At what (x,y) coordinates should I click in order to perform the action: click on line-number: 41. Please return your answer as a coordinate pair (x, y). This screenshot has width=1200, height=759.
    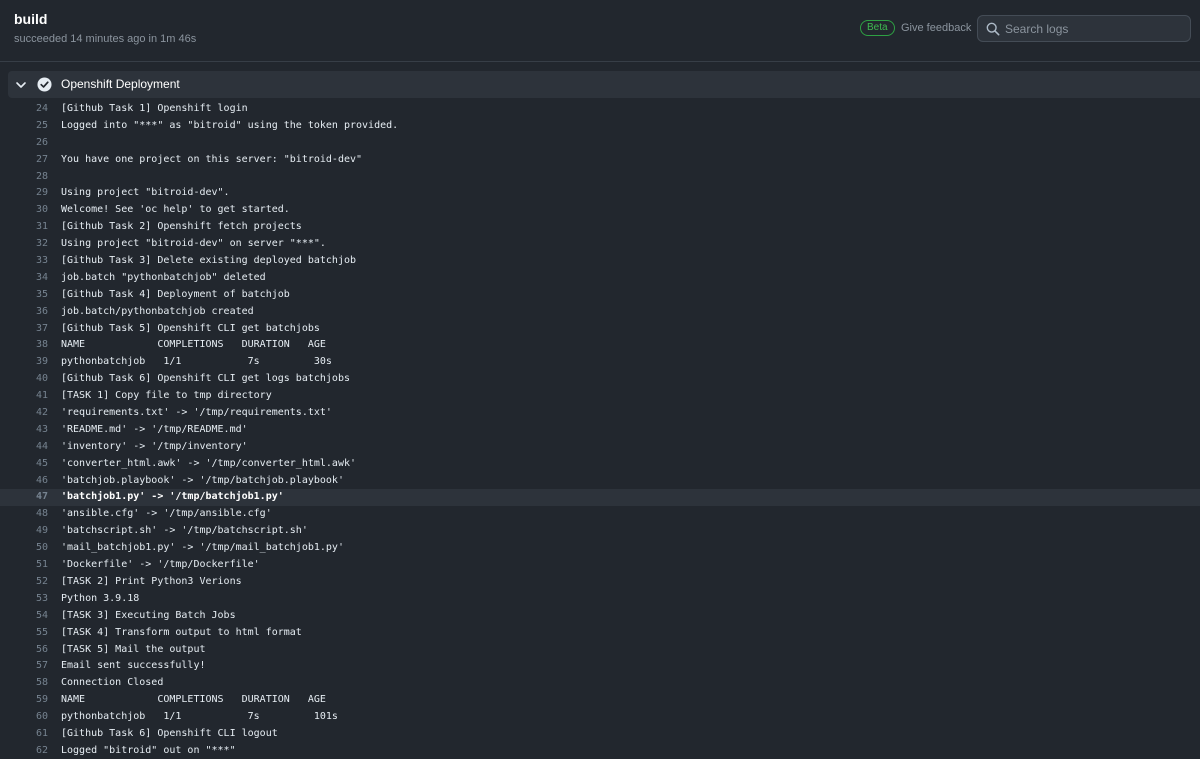
    Looking at the image, I should click on (28, 396).